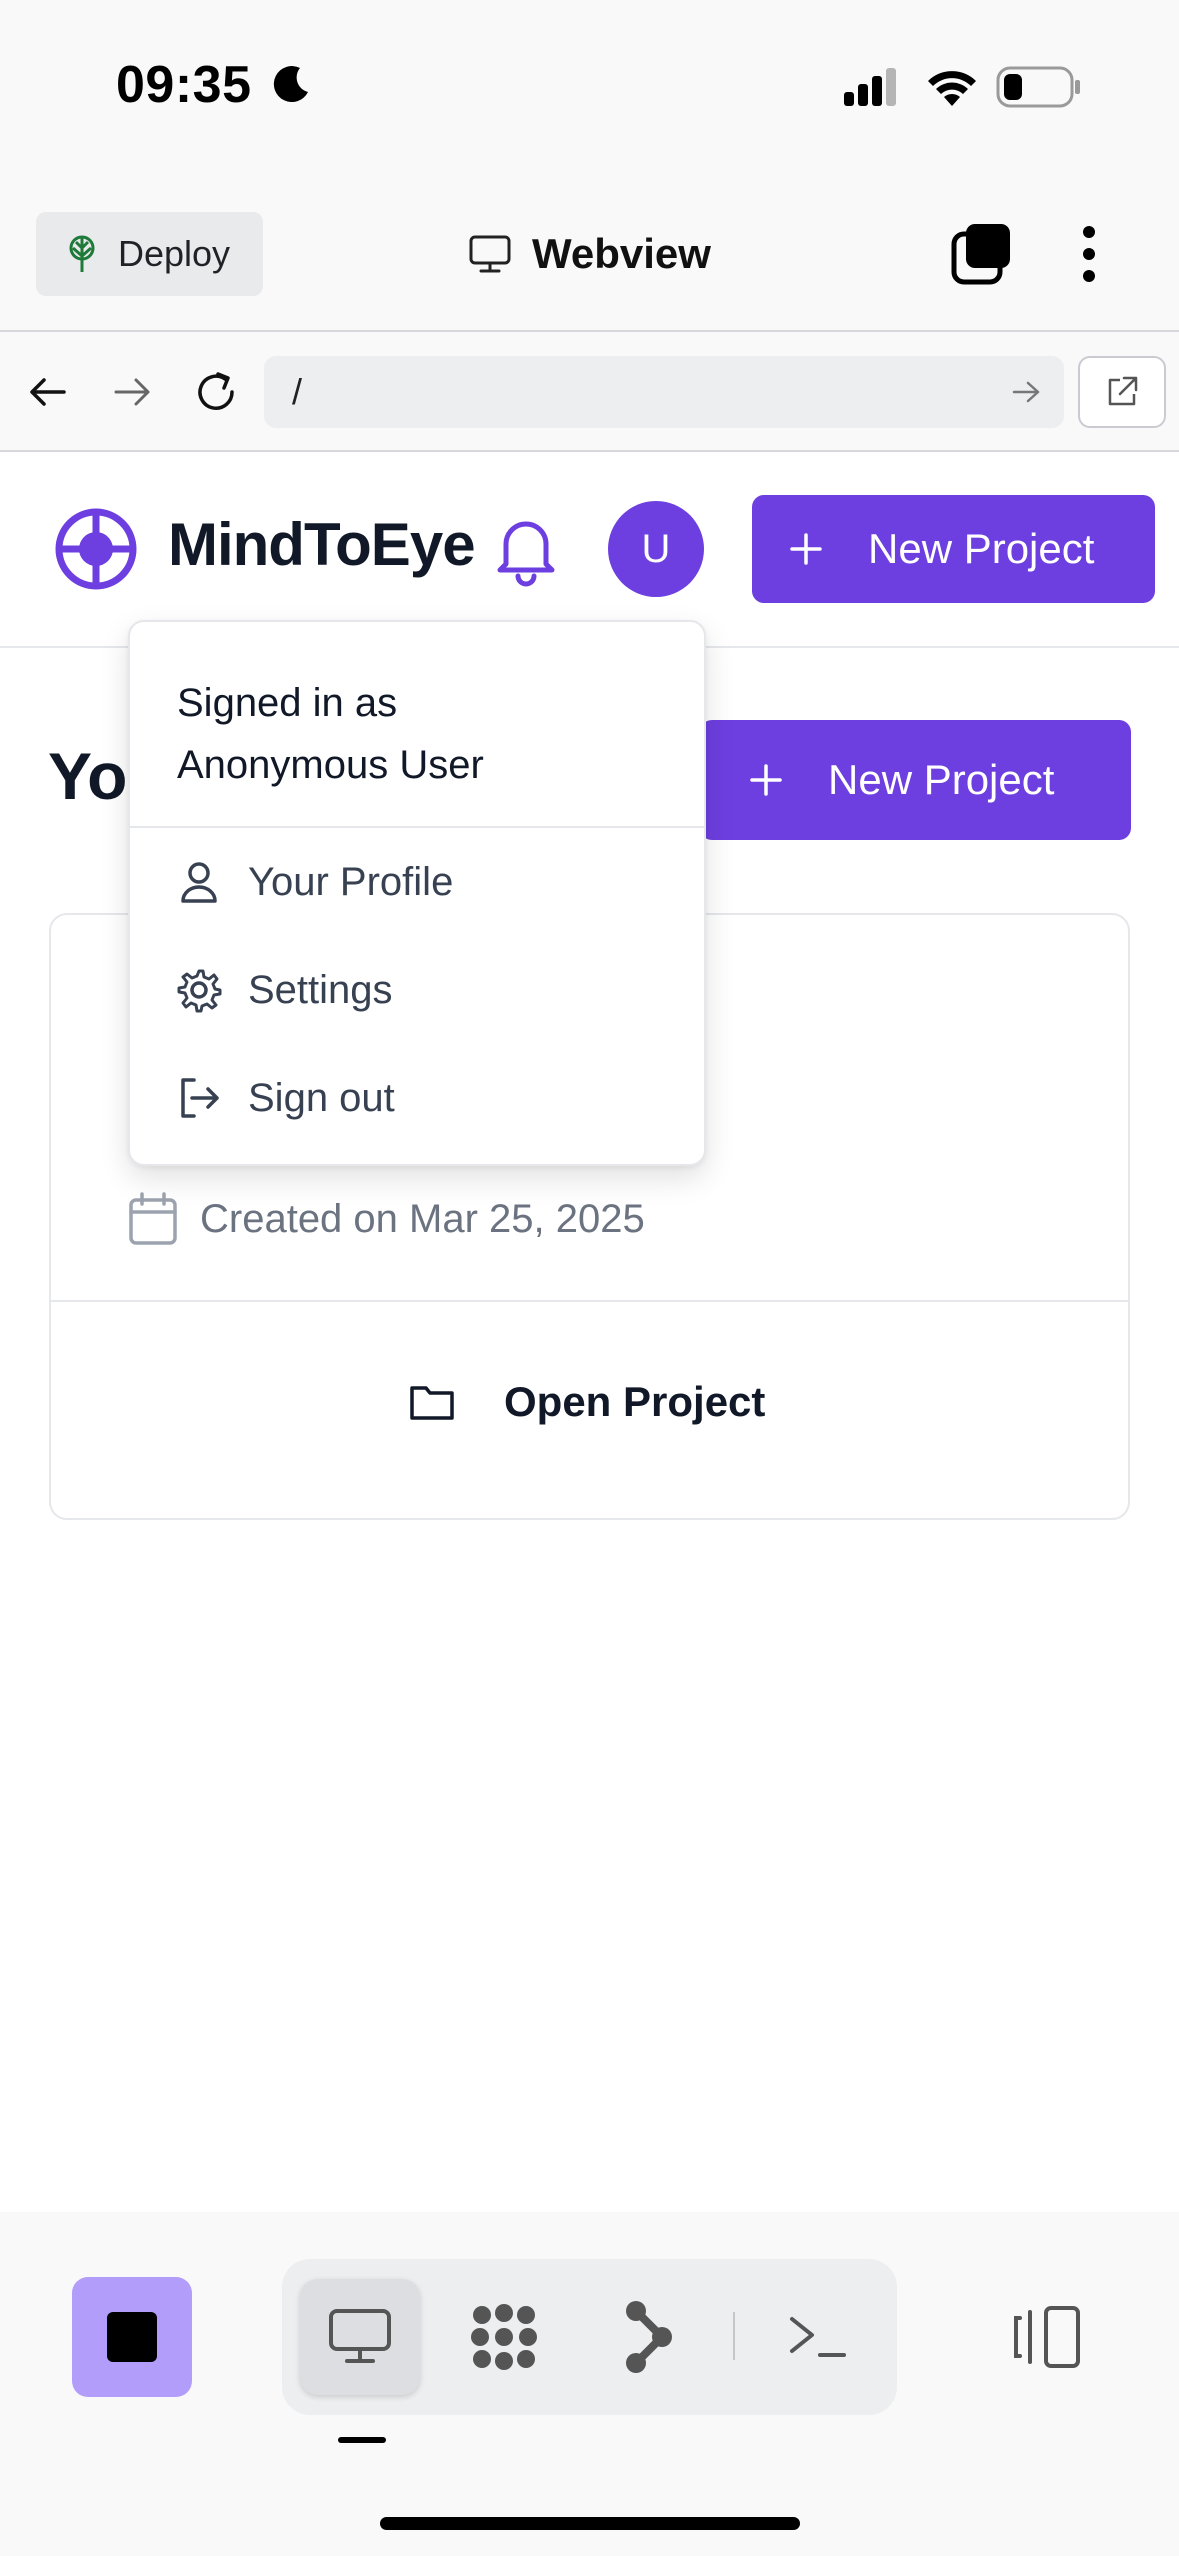 The height and width of the screenshot is (2556, 1179). Describe the element at coordinates (589, 1301) in the screenshot. I see `card-divider` at that location.